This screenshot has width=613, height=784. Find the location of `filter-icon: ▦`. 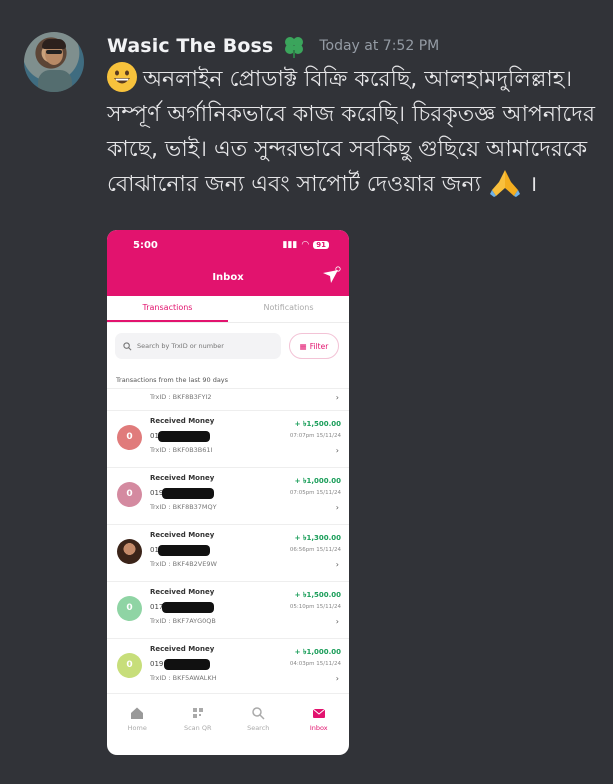

filter-icon: ▦ is located at coordinates (303, 346).